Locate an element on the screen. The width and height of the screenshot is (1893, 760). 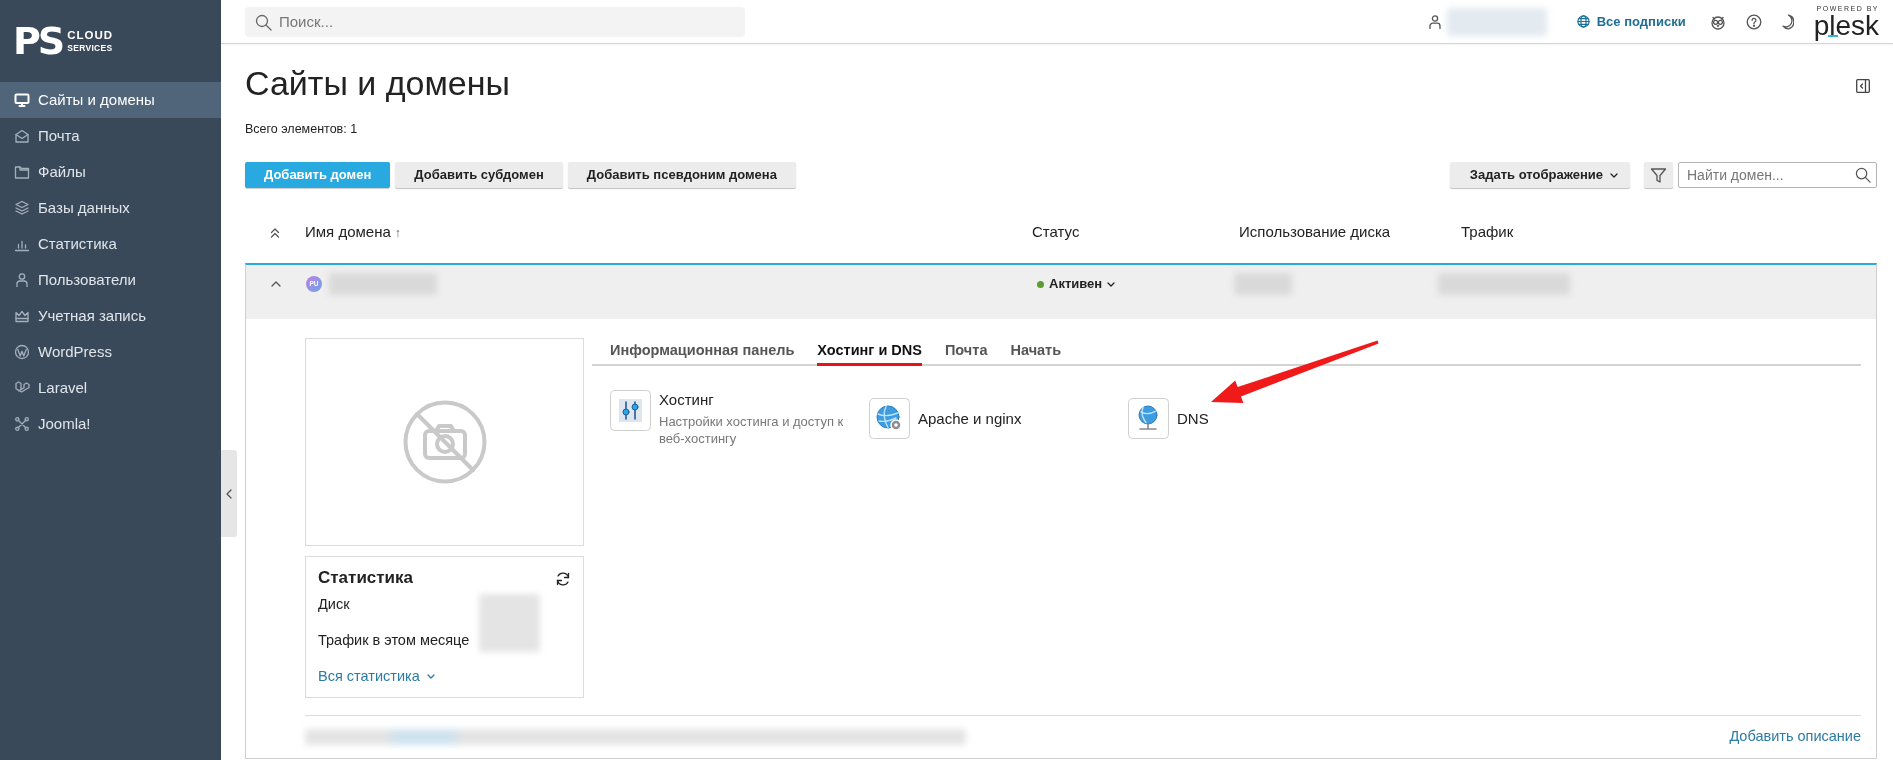
envelope-icon is located at coordinates (22, 136).